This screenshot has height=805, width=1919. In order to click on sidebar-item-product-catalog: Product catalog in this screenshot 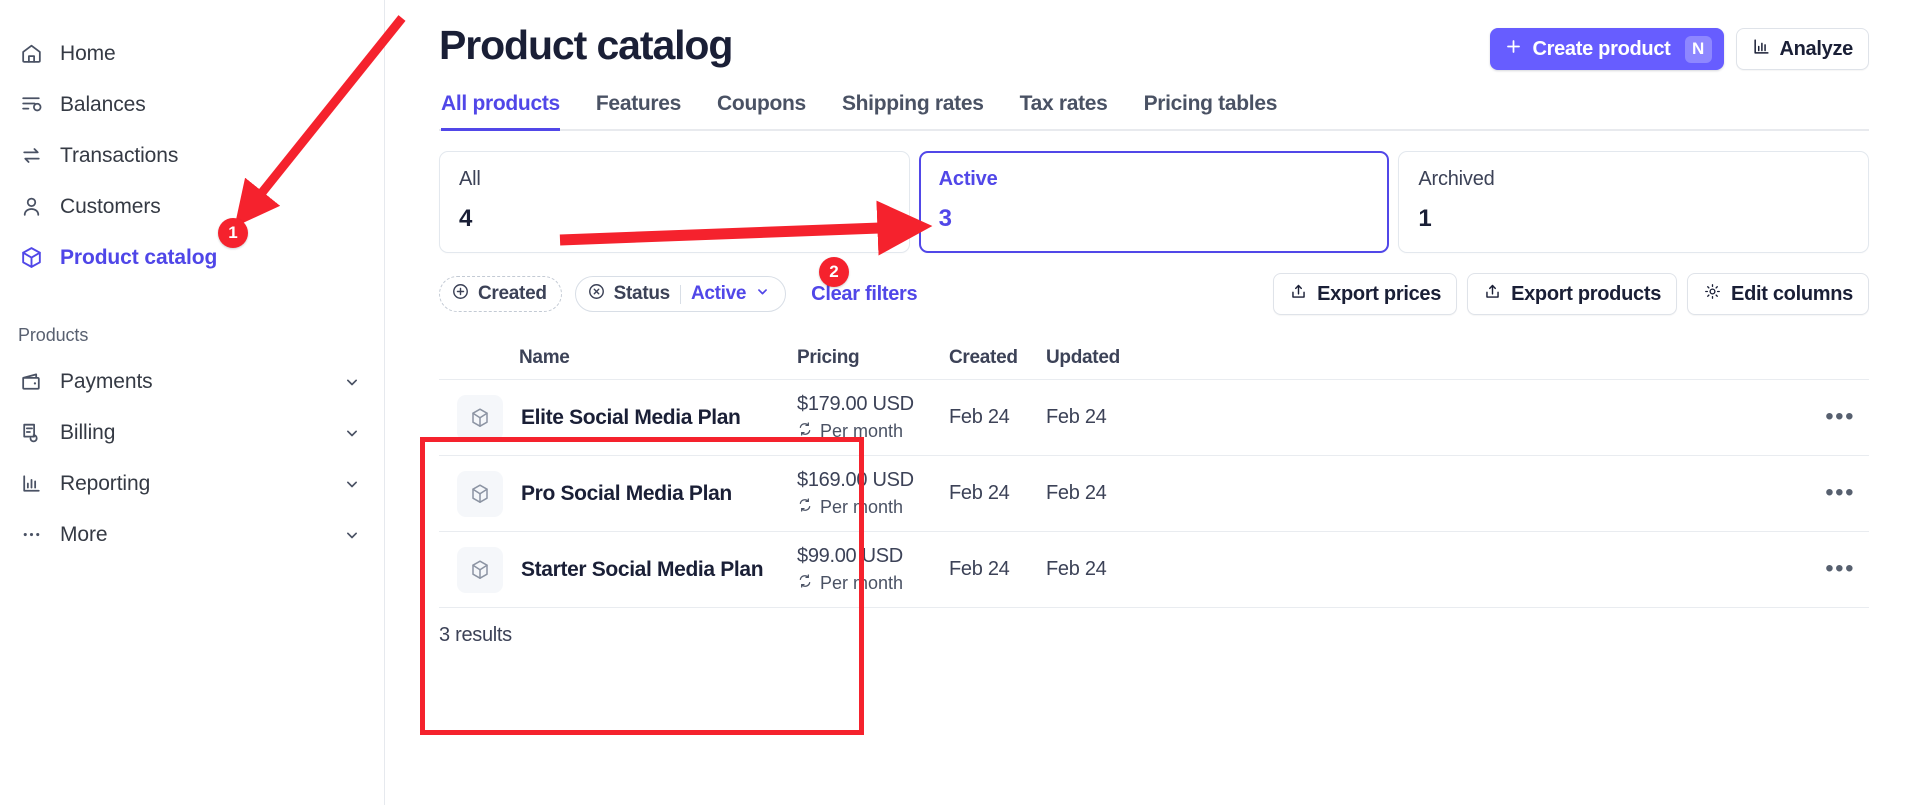, I will do `click(192, 257)`.